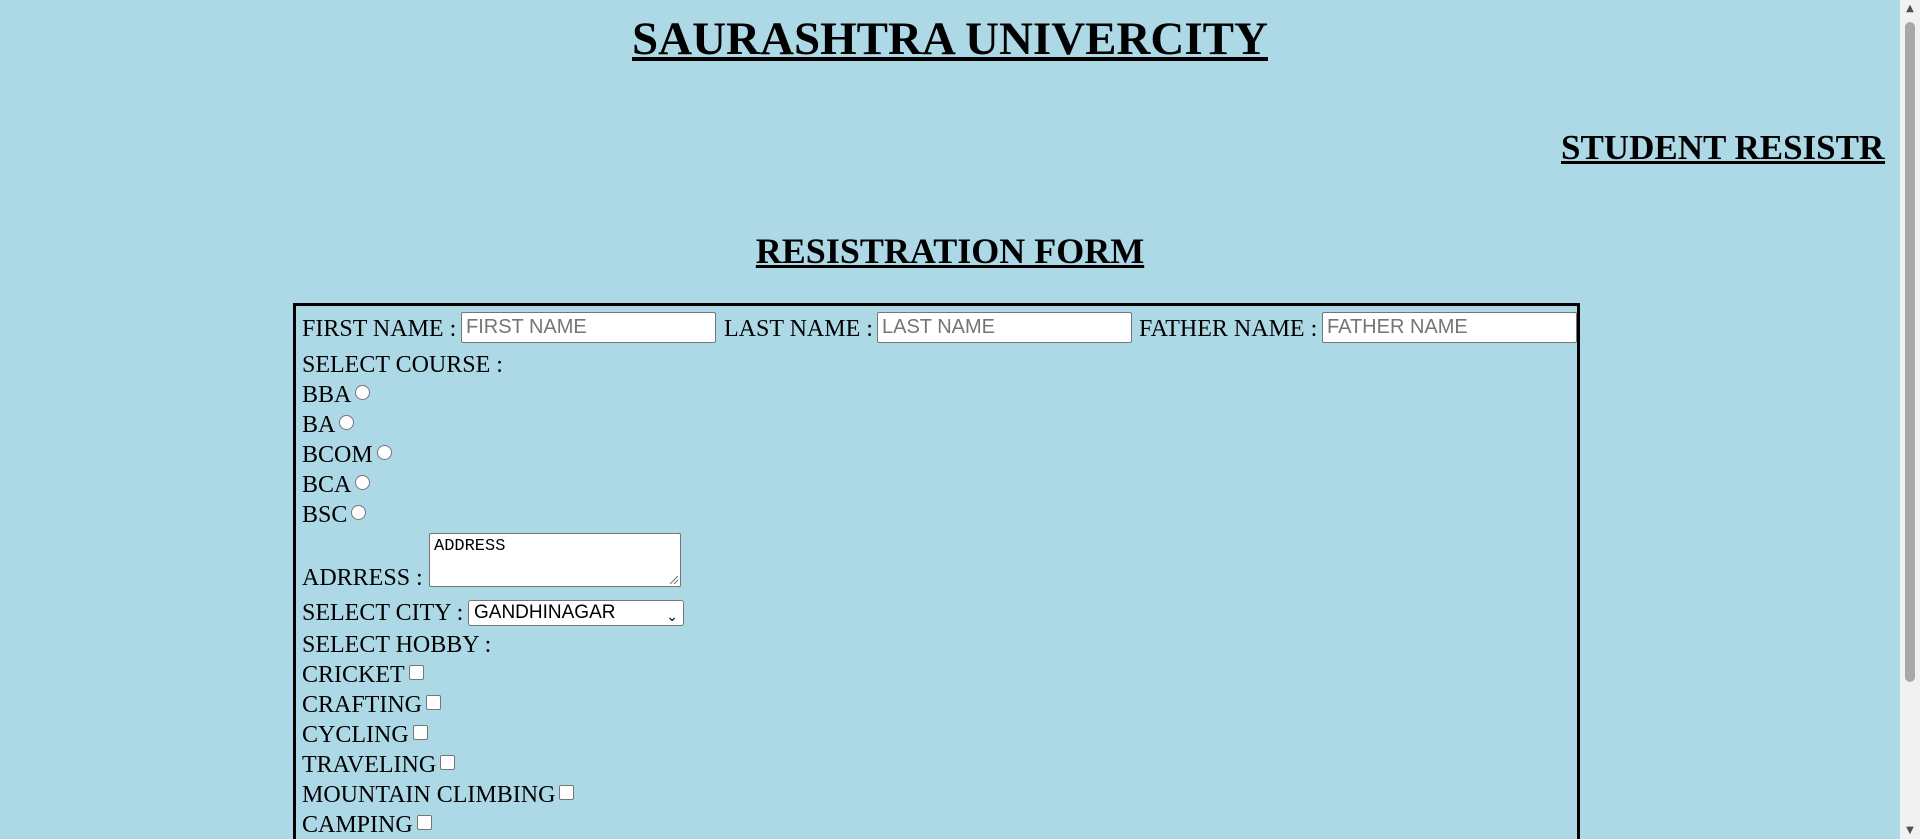 The image size is (1920, 839). What do you see at coordinates (383, 613) in the screenshot?
I see `city-label: SELECT CITY :` at bounding box center [383, 613].